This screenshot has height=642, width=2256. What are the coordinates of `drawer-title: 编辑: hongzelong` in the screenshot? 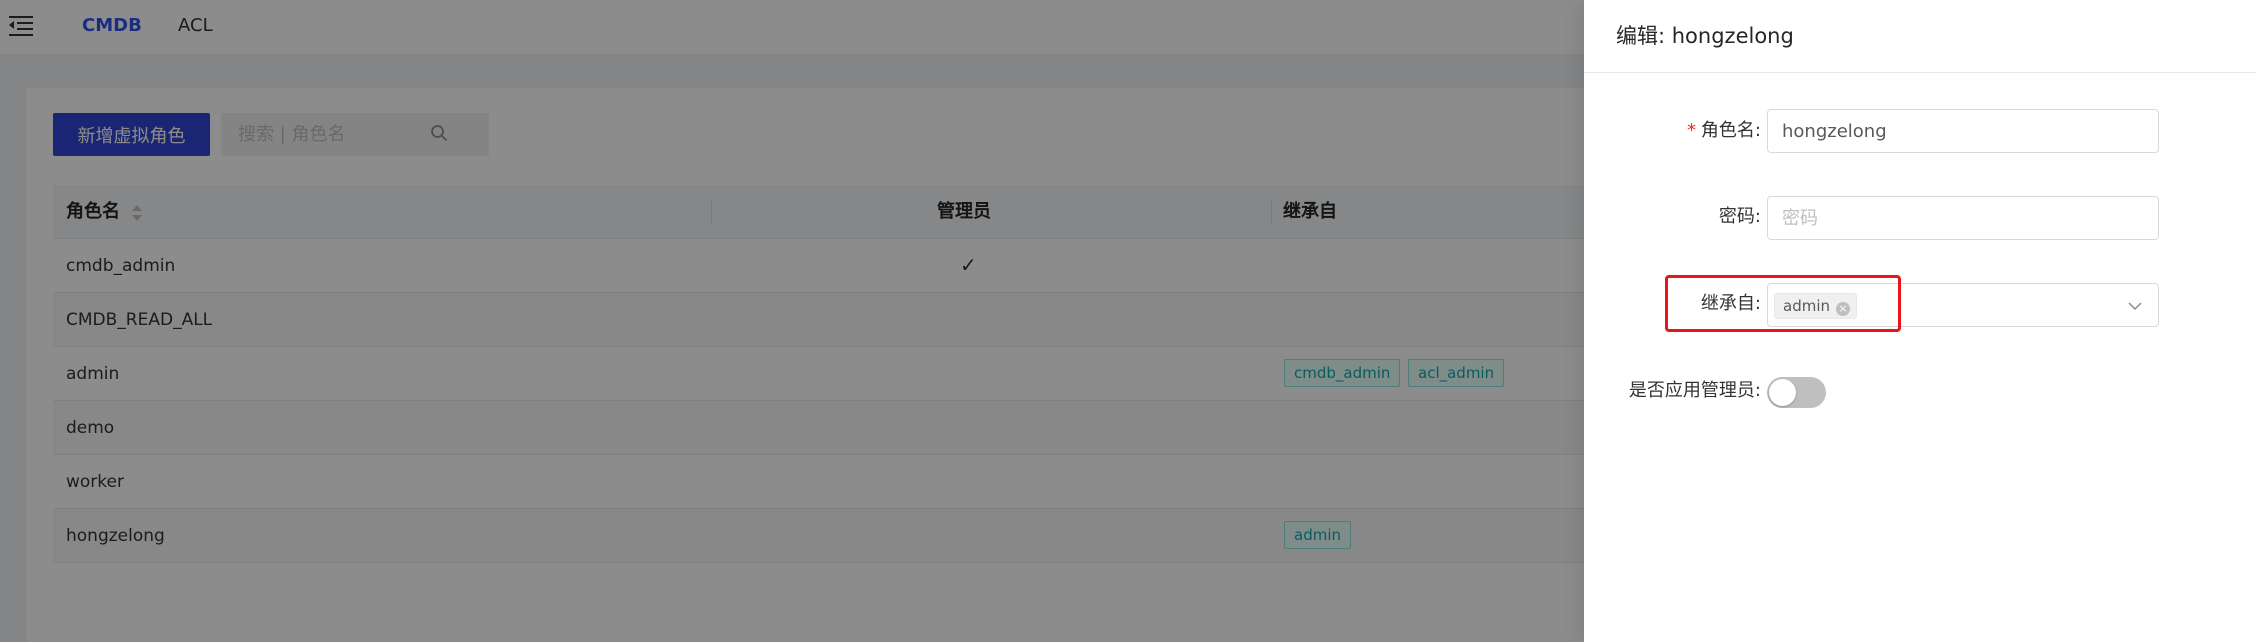 It's located at (1705, 36).